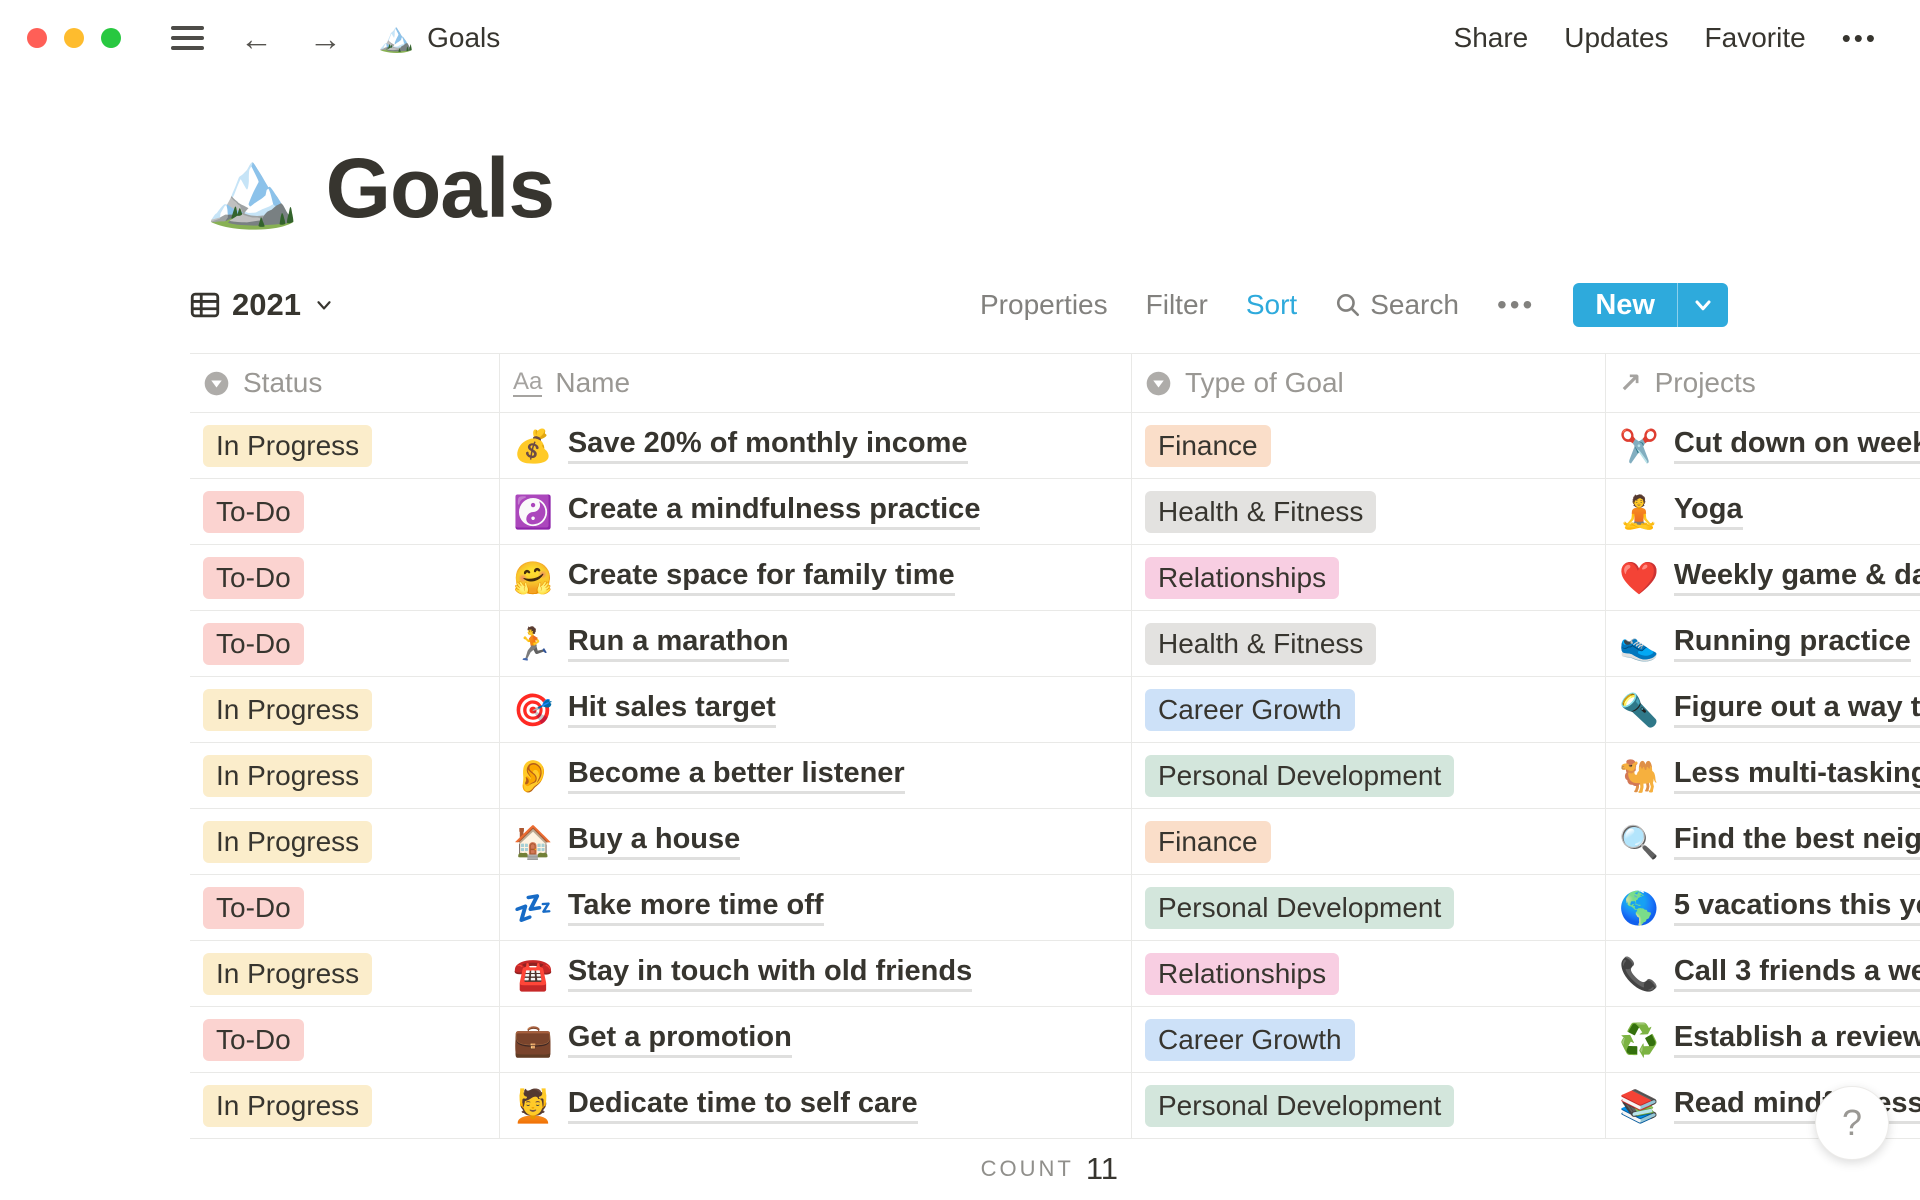 The image size is (1920, 1200). I want to click on forward-arrow-icon: →, so click(325, 38).